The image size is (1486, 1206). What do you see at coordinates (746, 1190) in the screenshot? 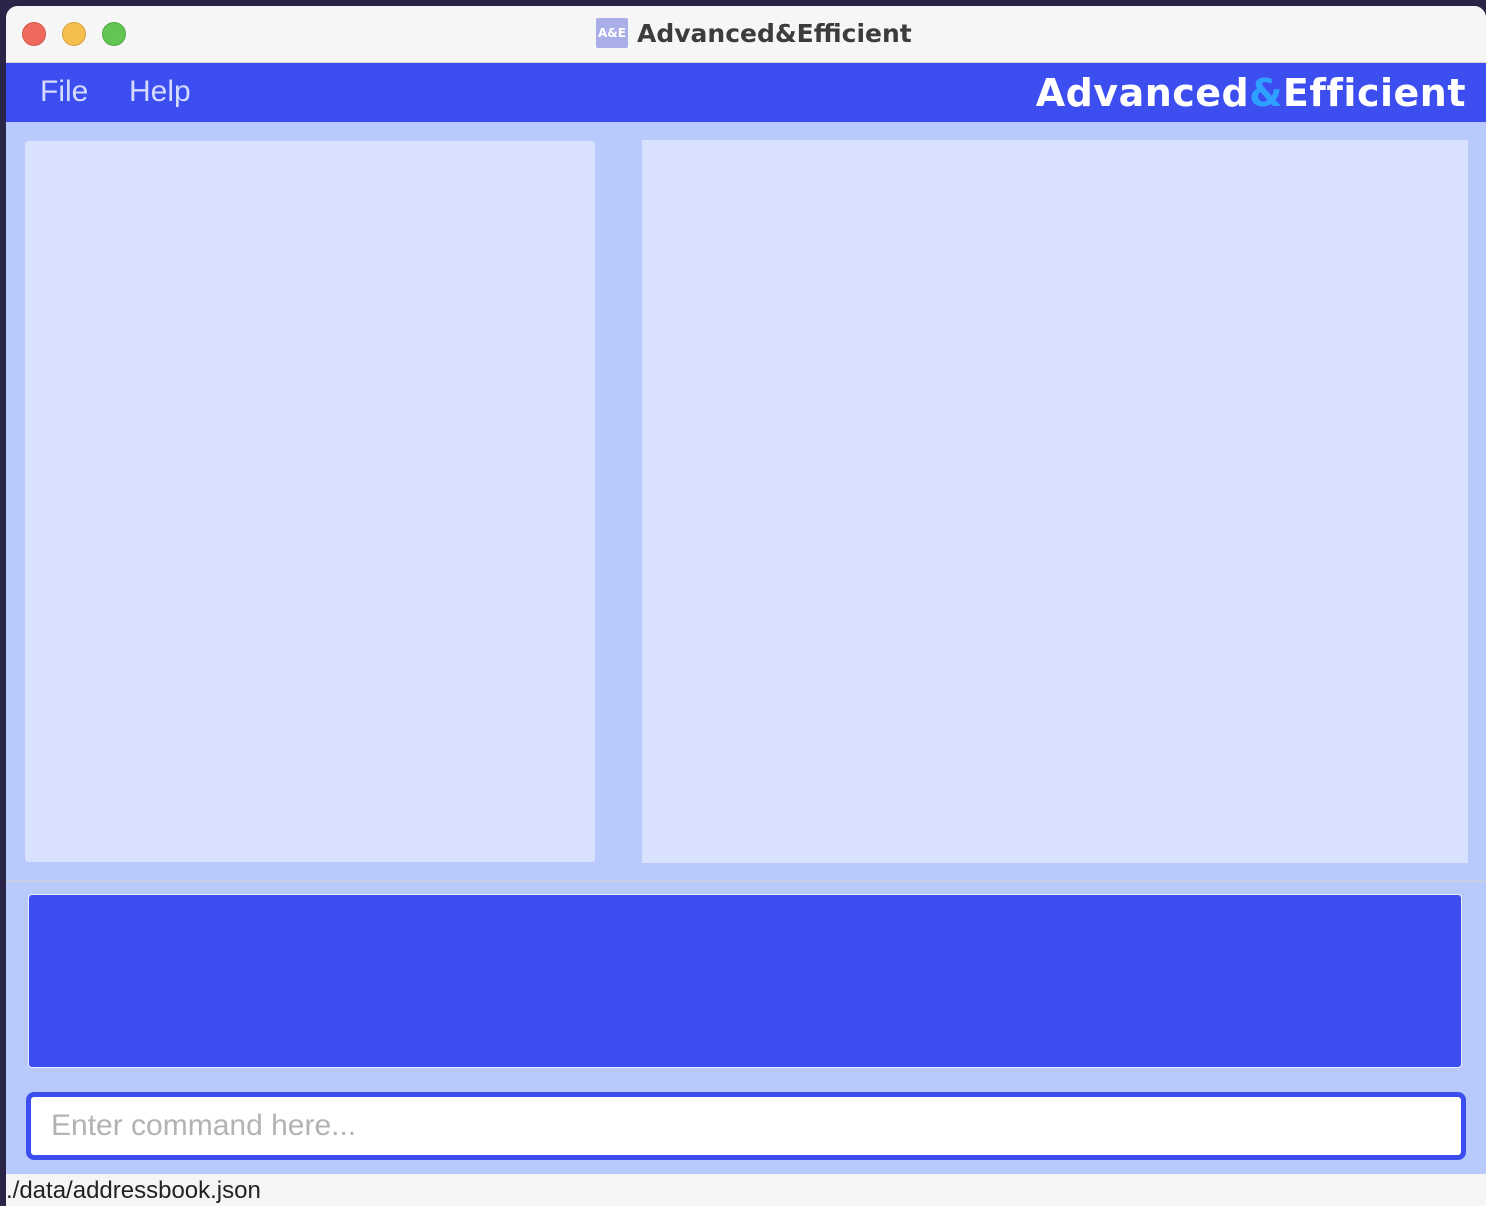
I see `status-bar: ./data/addressbook.json` at bounding box center [746, 1190].